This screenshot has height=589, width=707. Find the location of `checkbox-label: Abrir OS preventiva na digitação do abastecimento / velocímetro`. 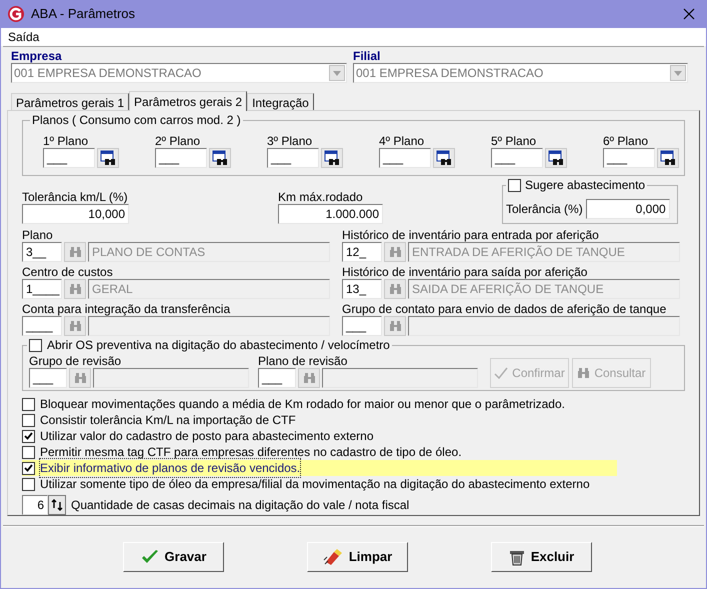

checkbox-label: Abrir OS preventiva na digitação do abastecimento / velocímetro is located at coordinates (218, 345).